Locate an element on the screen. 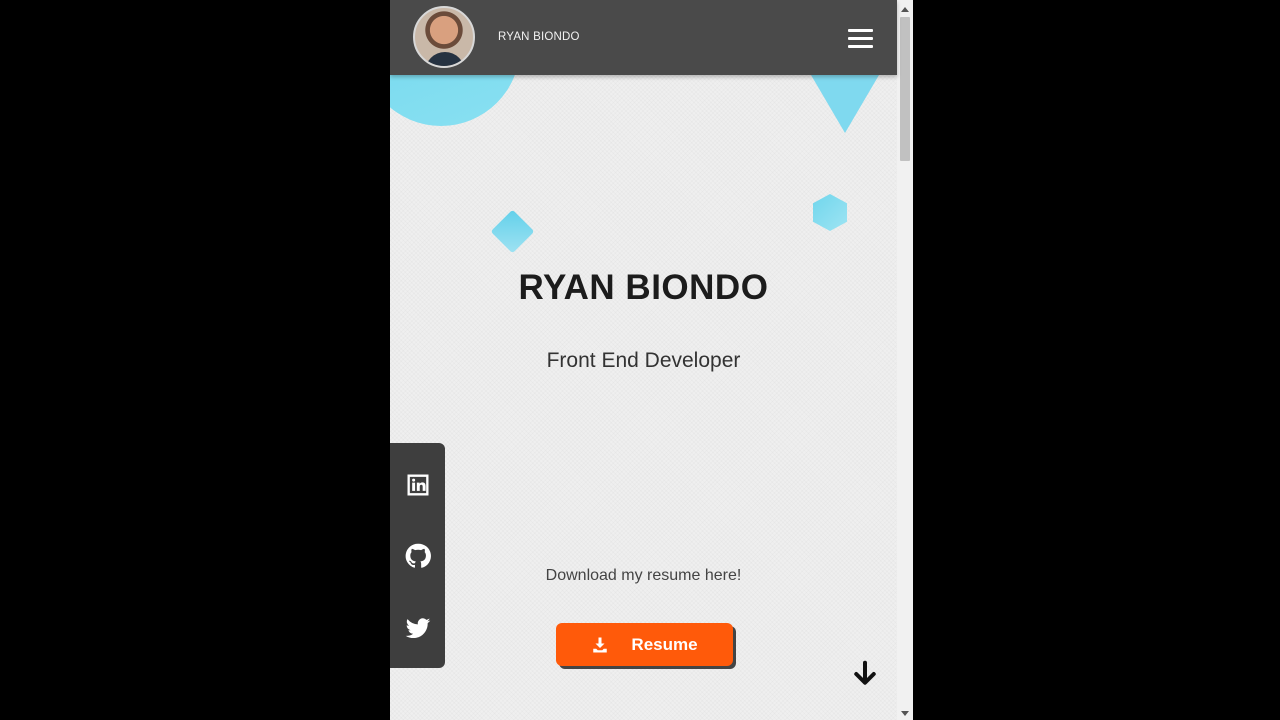  github-icon is located at coordinates (418, 556).